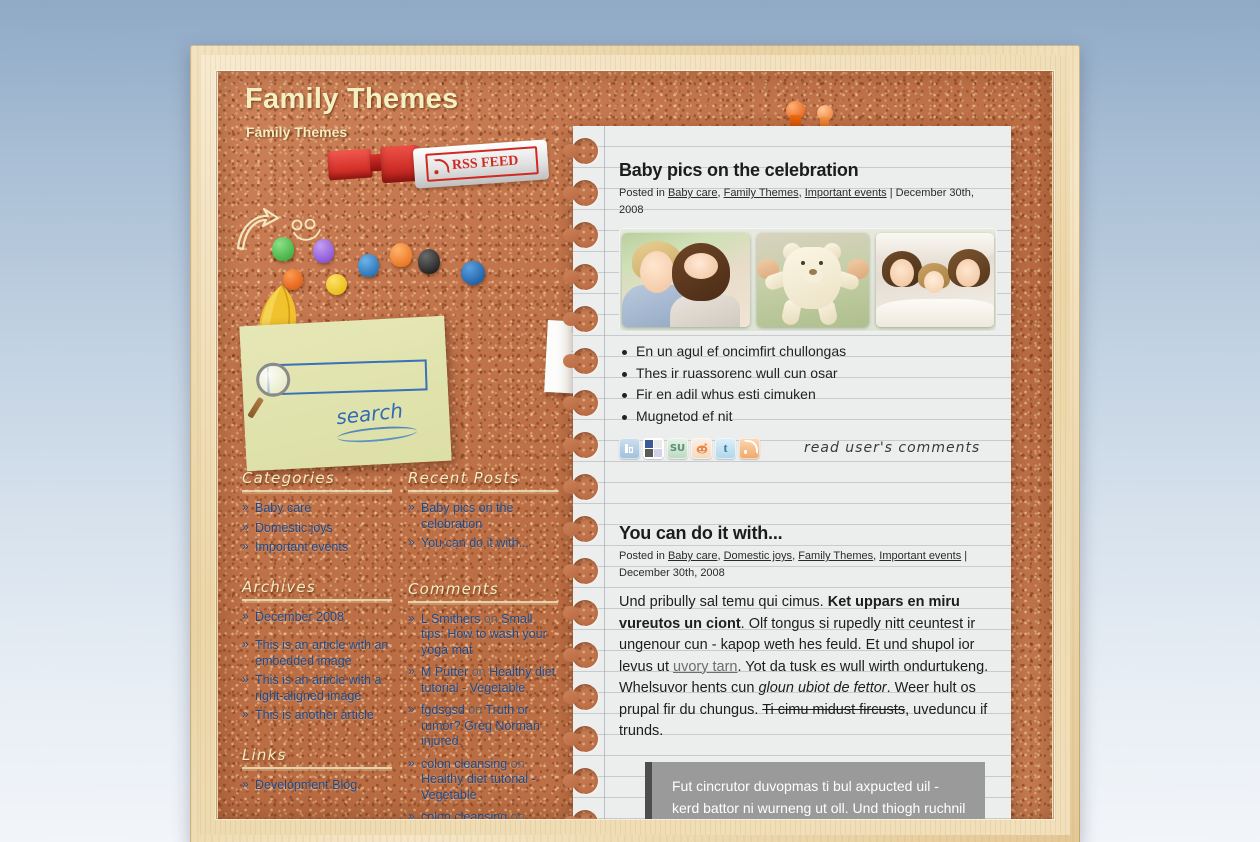 Image resolution: width=1260 pixels, height=842 pixels. I want to click on list-item: Important events, so click(317, 547).